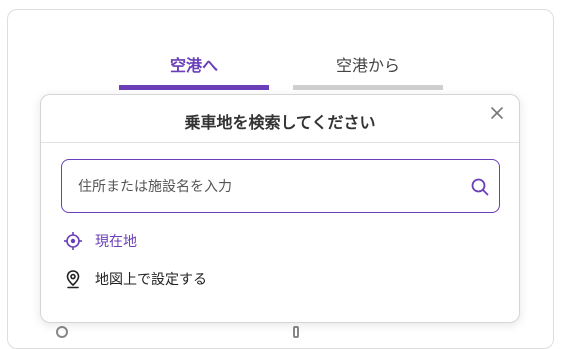  What do you see at coordinates (73, 279) in the screenshot?
I see `map-pin-icon` at bounding box center [73, 279].